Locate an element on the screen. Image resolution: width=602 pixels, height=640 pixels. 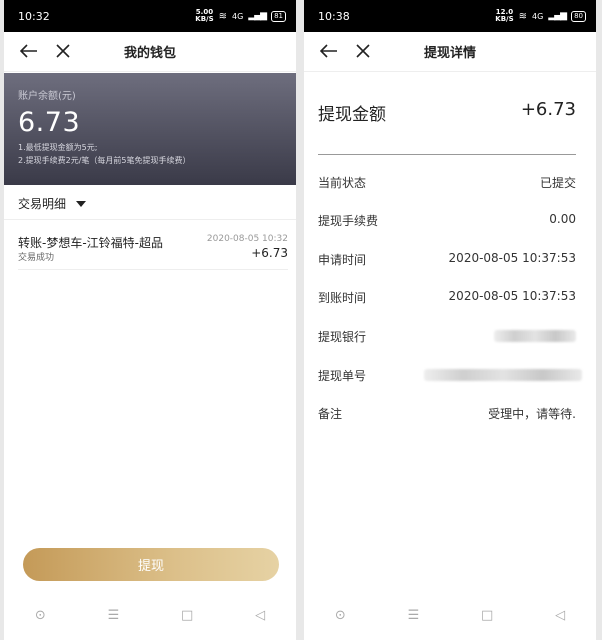
caret-down-icon is located at coordinates (81, 203).